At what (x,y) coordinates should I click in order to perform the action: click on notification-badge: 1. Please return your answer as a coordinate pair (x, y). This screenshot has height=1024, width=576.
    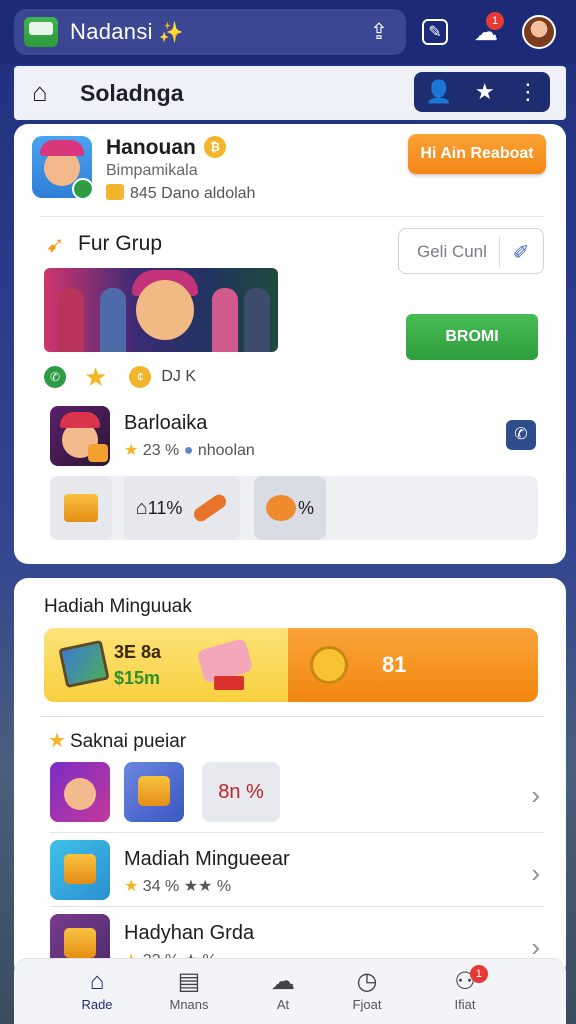
    Looking at the image, I should click on (478, 974).